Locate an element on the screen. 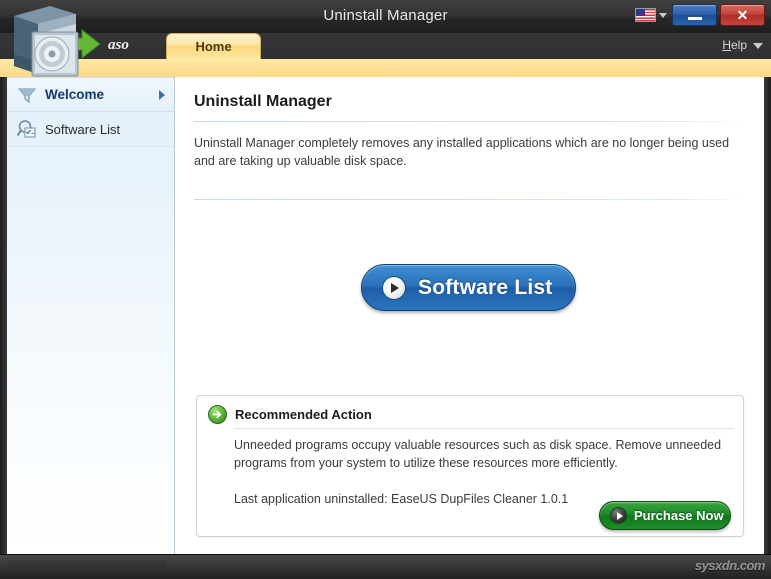  page-title: Uninstall Manager is located at coordinates (263, 101).